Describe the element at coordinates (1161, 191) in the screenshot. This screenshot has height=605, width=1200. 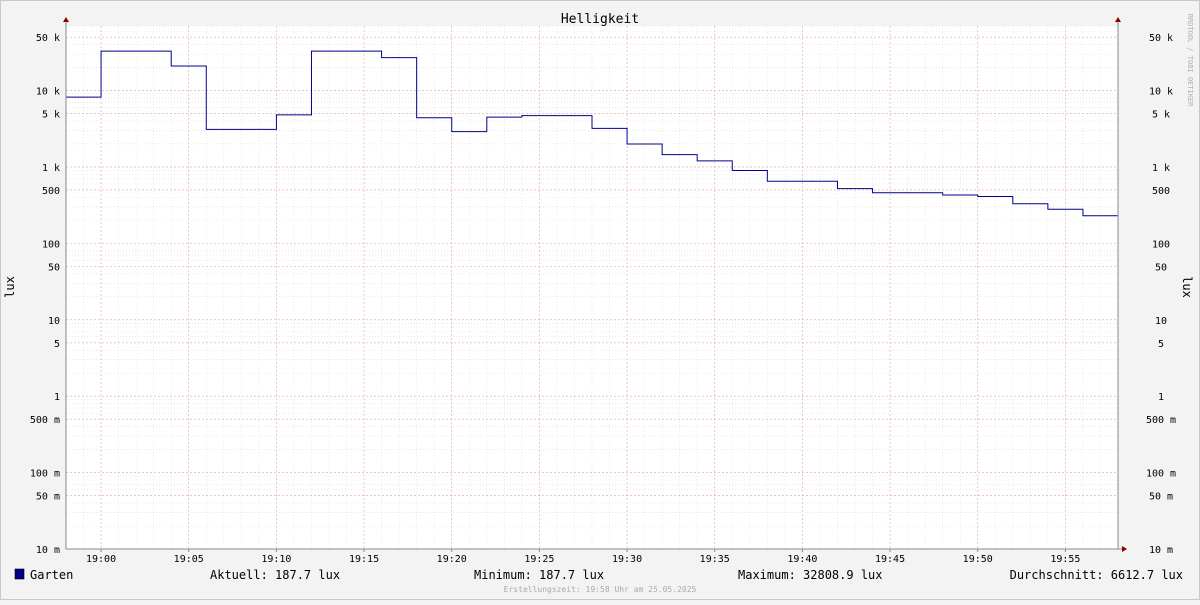
I see `y-tick-label-right: 500` at that location.